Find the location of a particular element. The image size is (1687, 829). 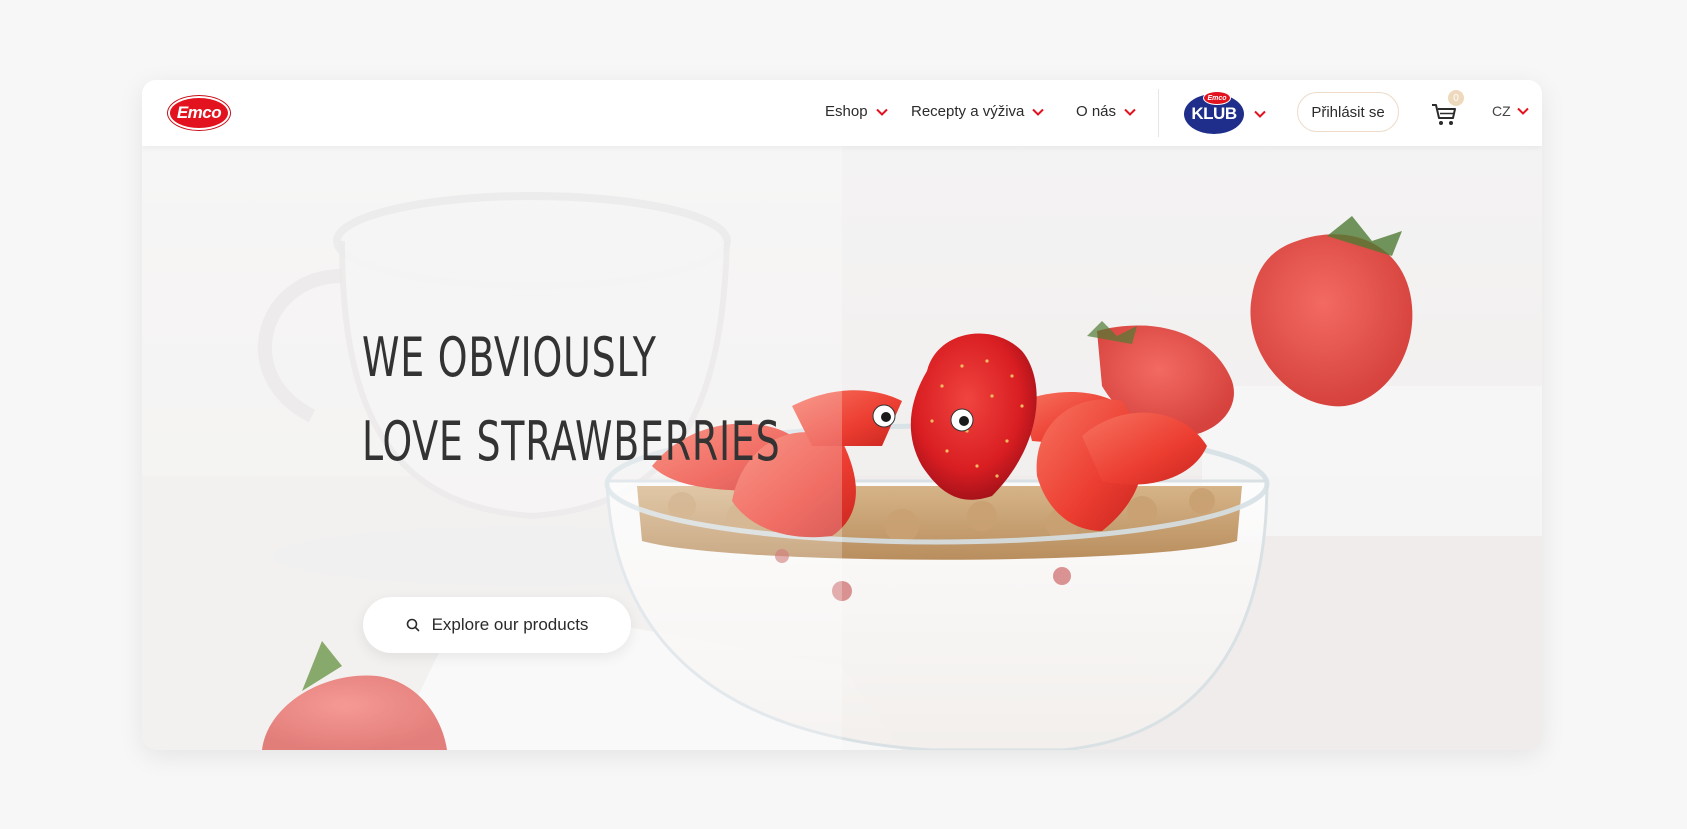

nav-label-o-nas: O nás is located at coordinates (1096, 111).